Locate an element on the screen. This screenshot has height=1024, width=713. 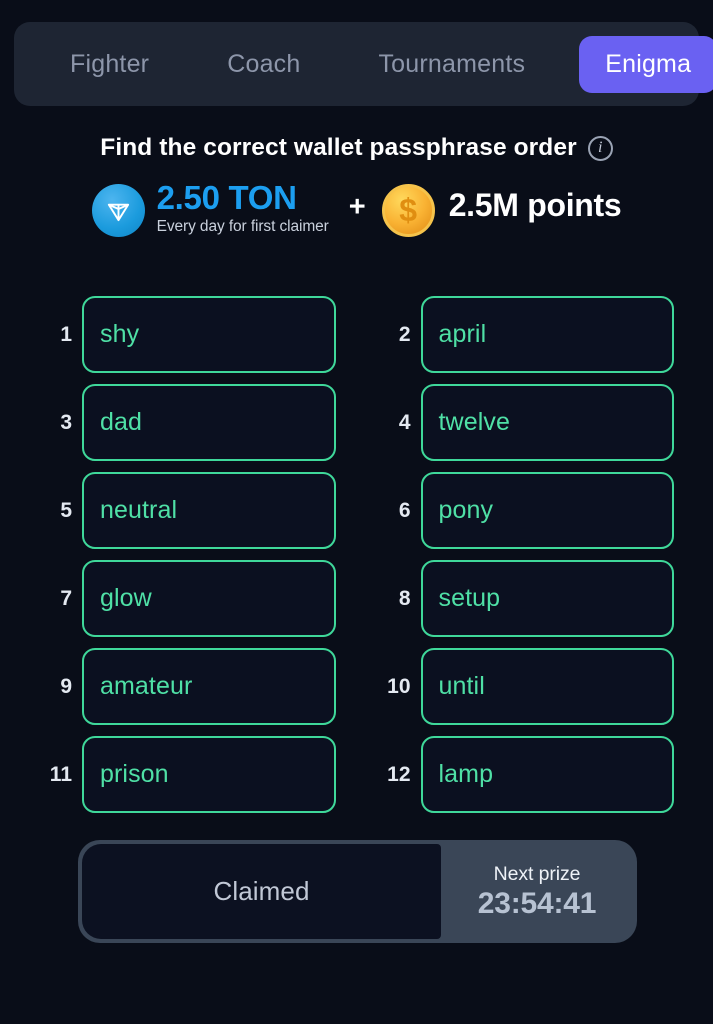
word-index: 7 is located at coordinates (66, 598).